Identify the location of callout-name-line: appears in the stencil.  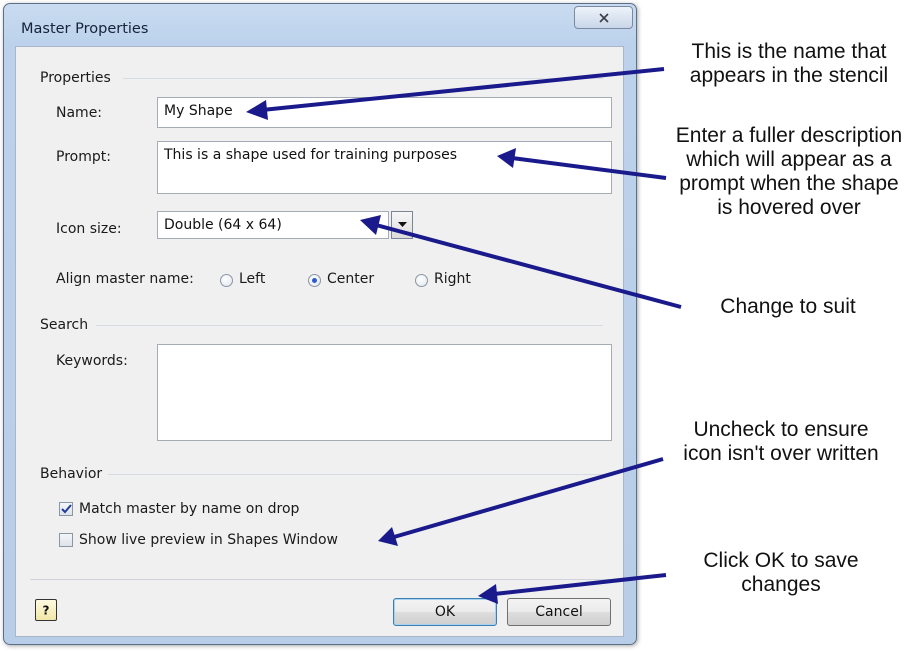
(789, 75).